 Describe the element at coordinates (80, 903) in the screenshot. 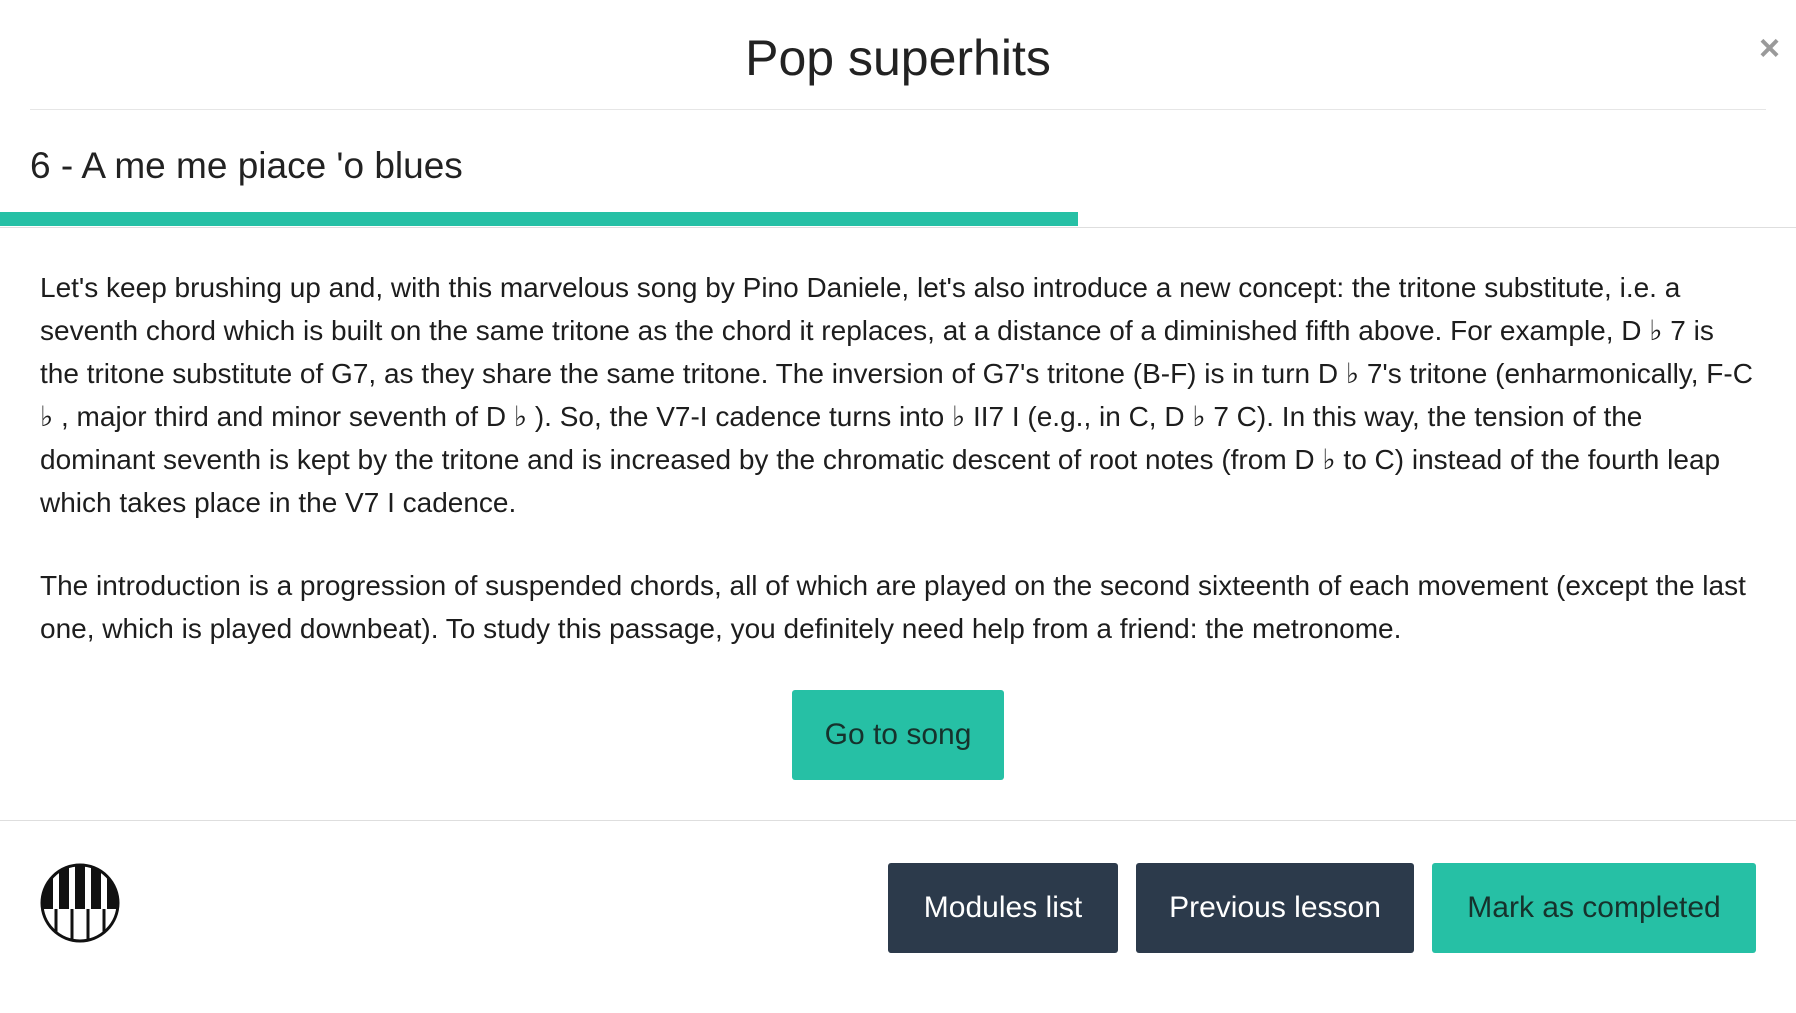

I see `piano-keys-icon` at that location.